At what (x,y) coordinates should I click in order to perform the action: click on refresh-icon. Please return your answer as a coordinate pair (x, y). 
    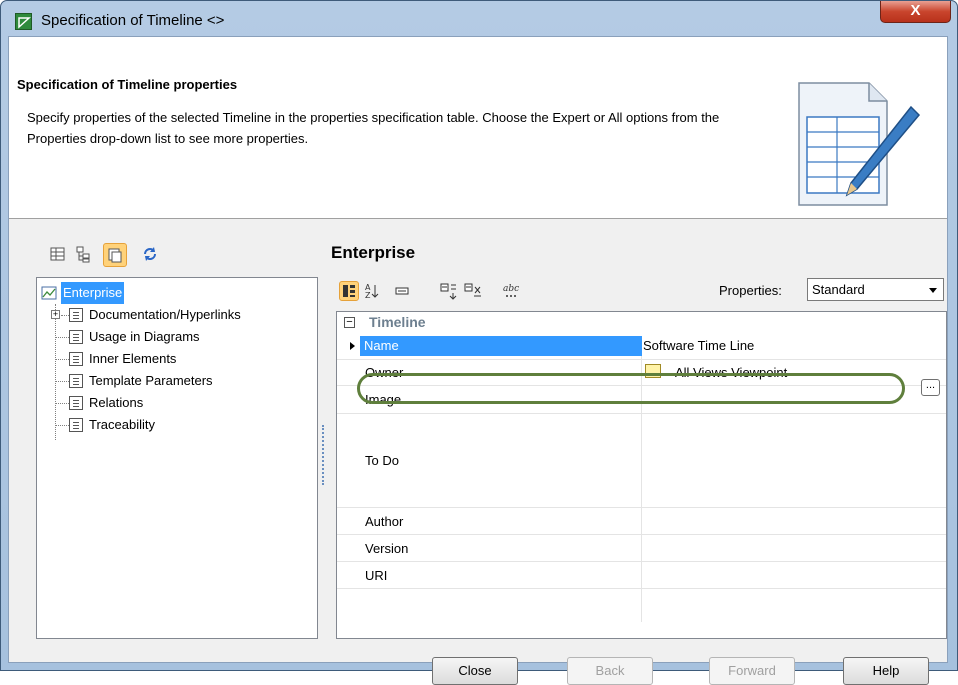
    Looking at the image, I should click on (151, 255).